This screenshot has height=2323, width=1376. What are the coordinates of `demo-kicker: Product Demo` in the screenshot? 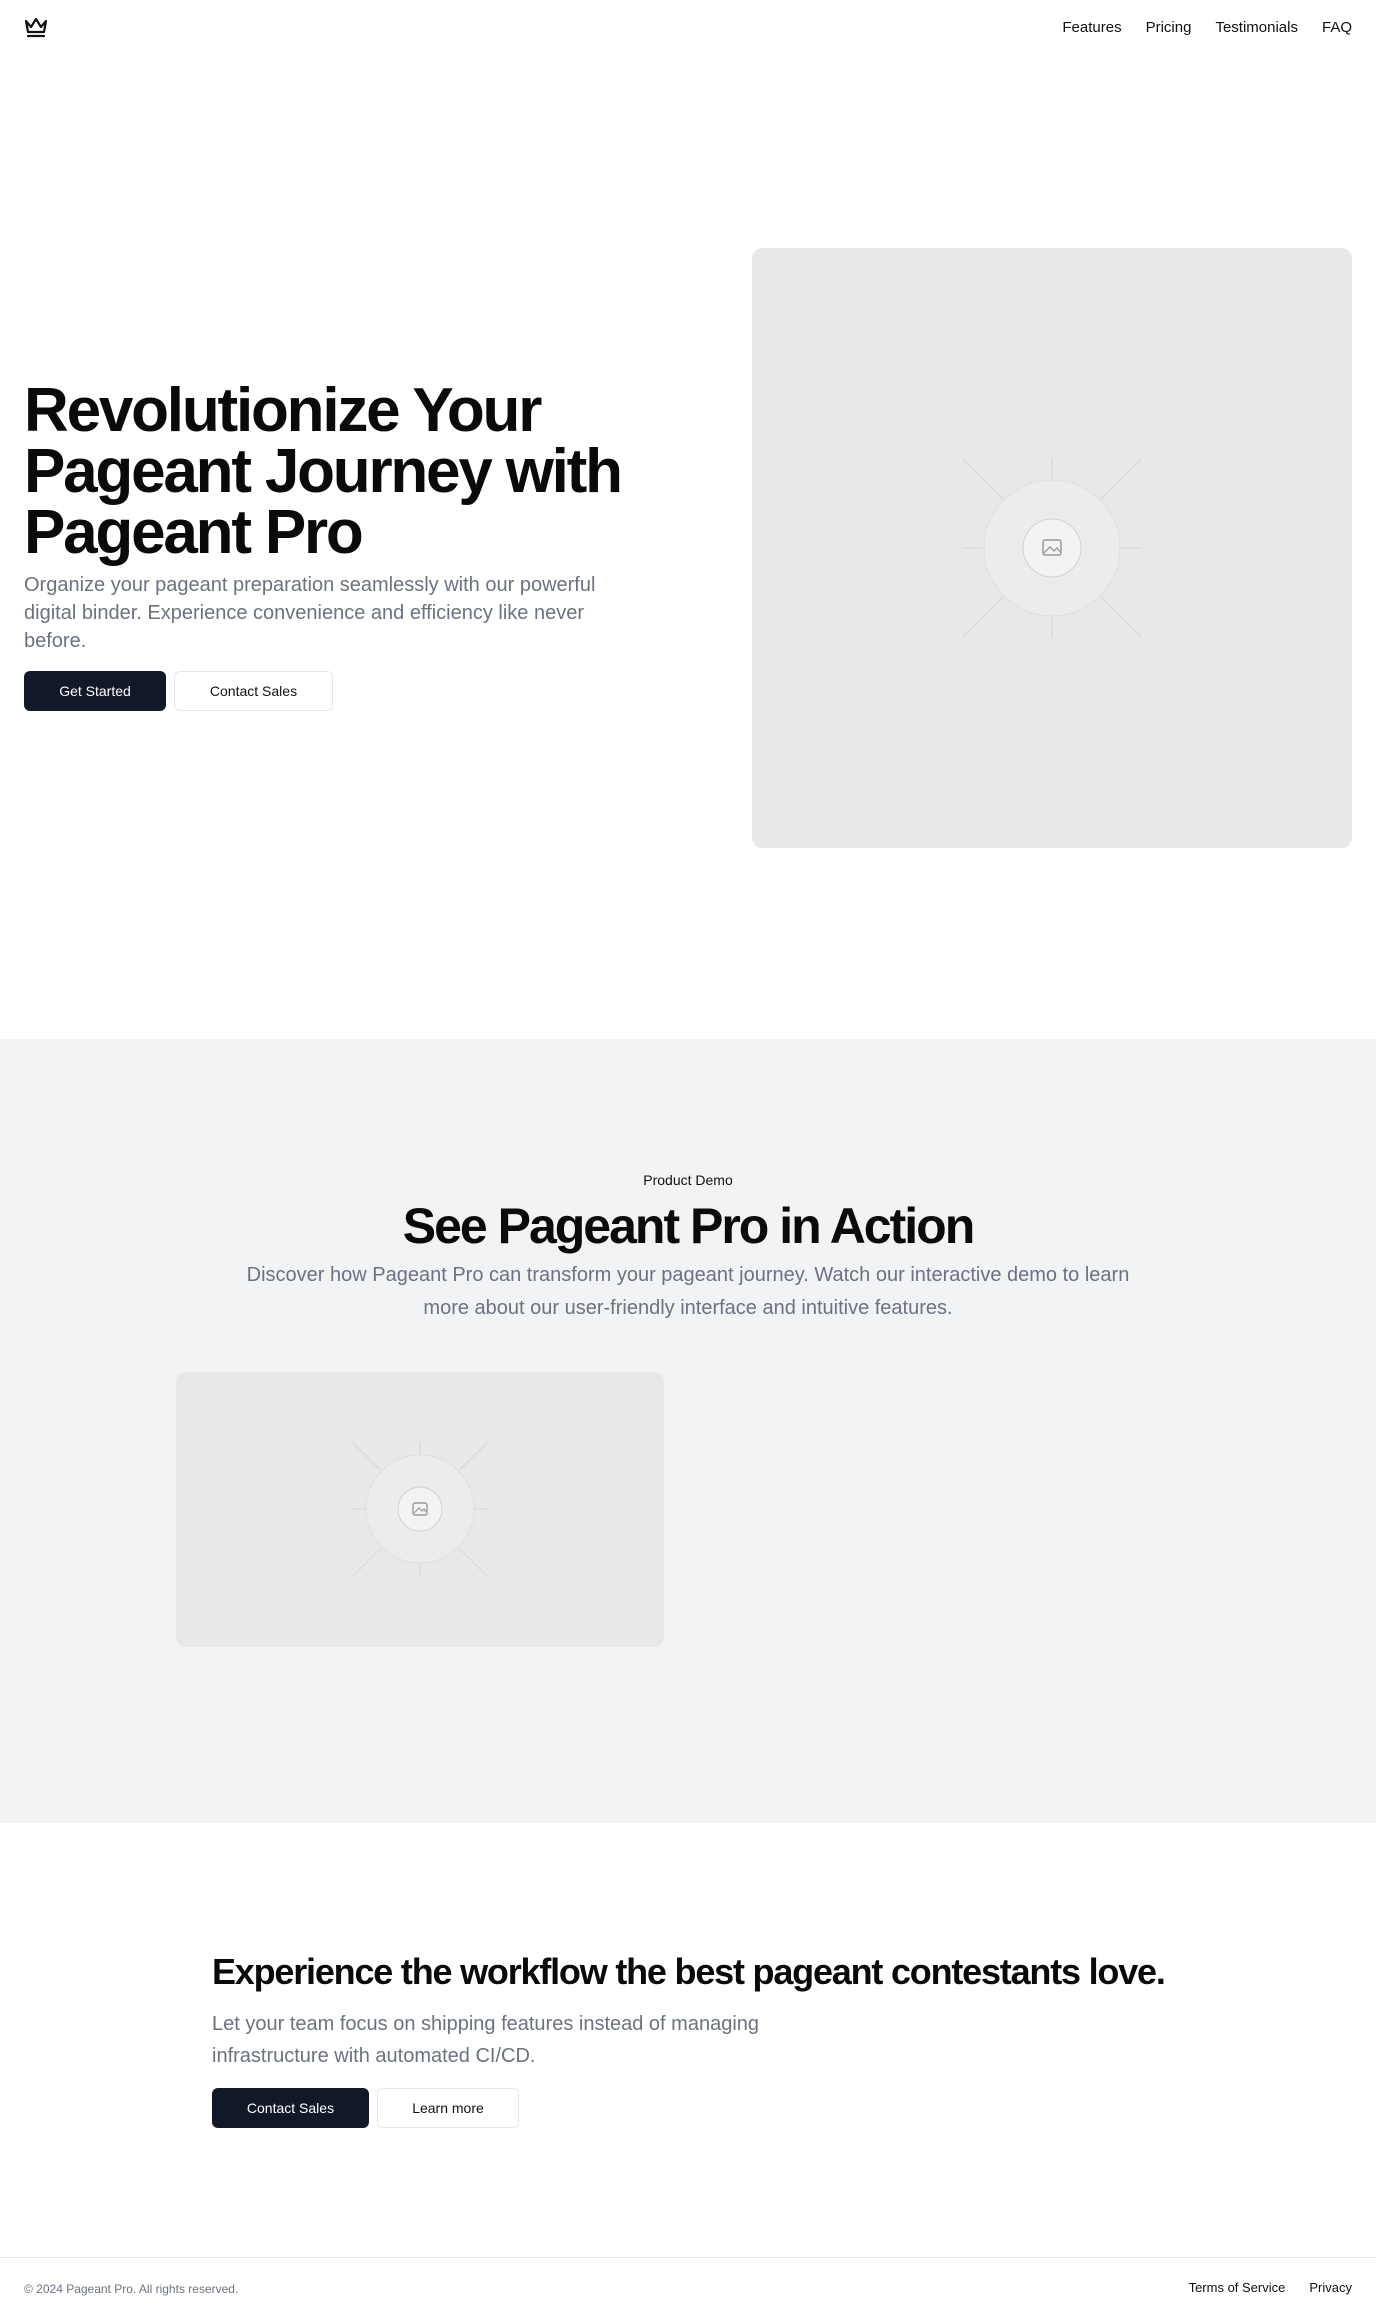 It's located at (688, 1180).